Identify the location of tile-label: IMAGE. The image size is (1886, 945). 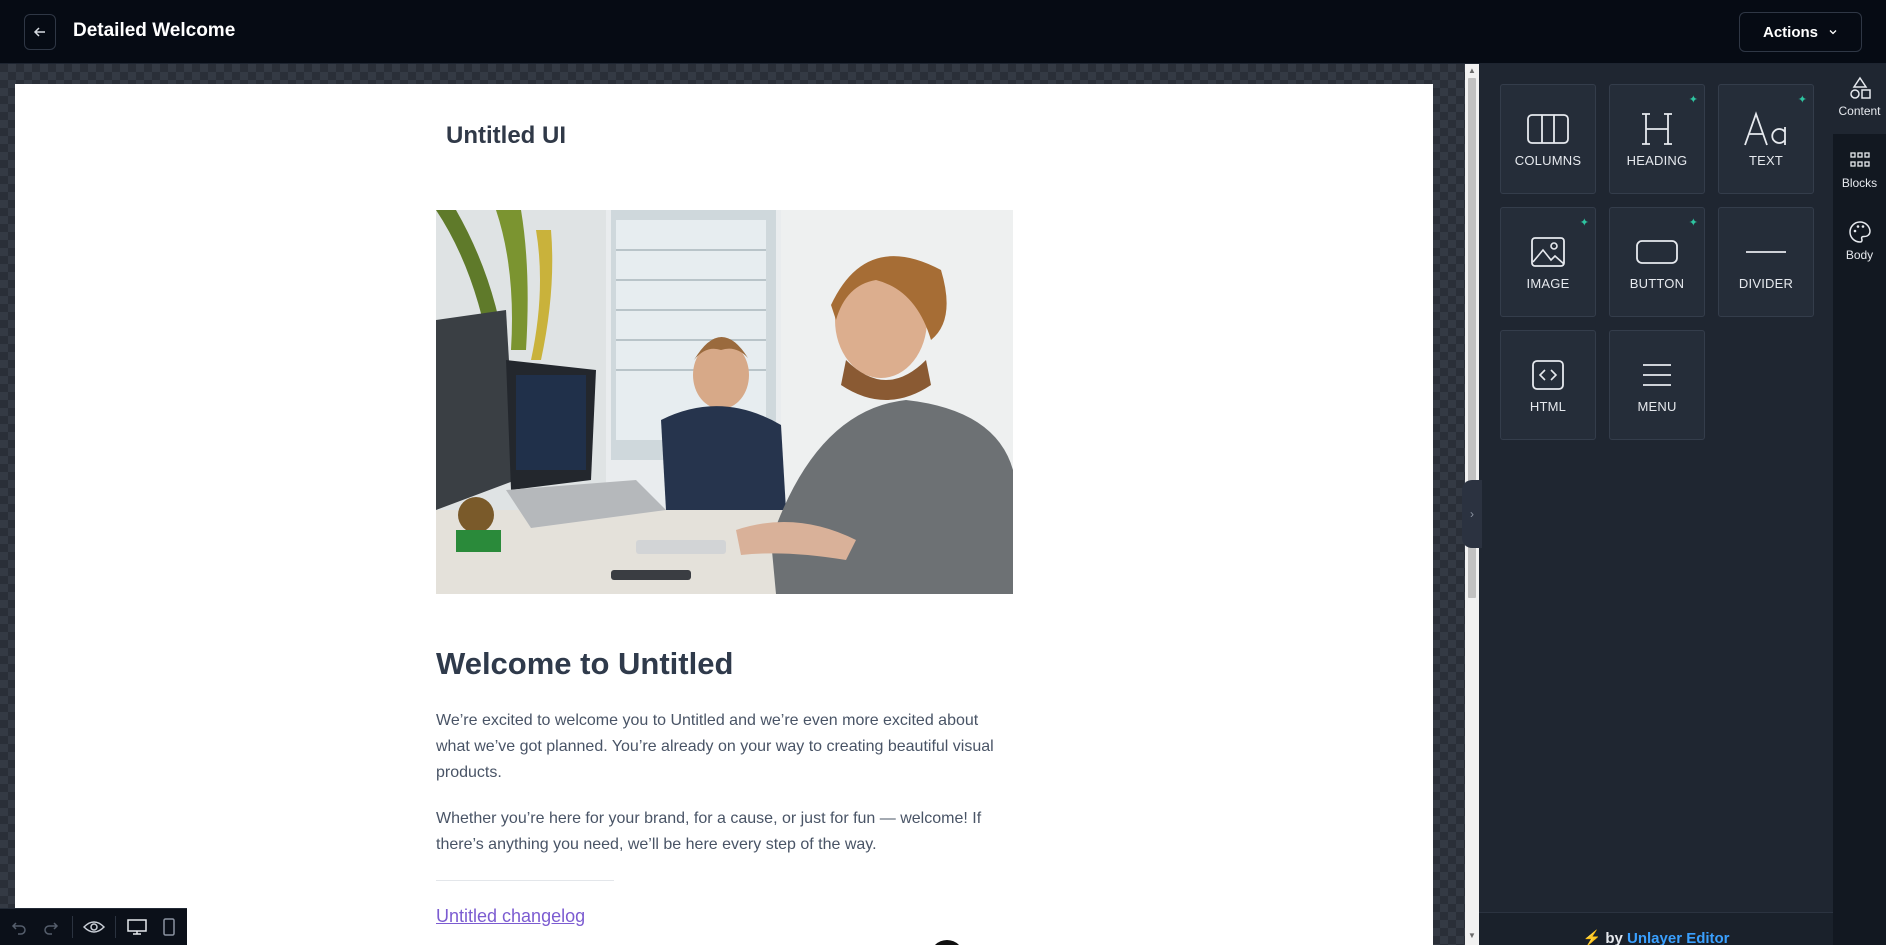
(1548, 283).